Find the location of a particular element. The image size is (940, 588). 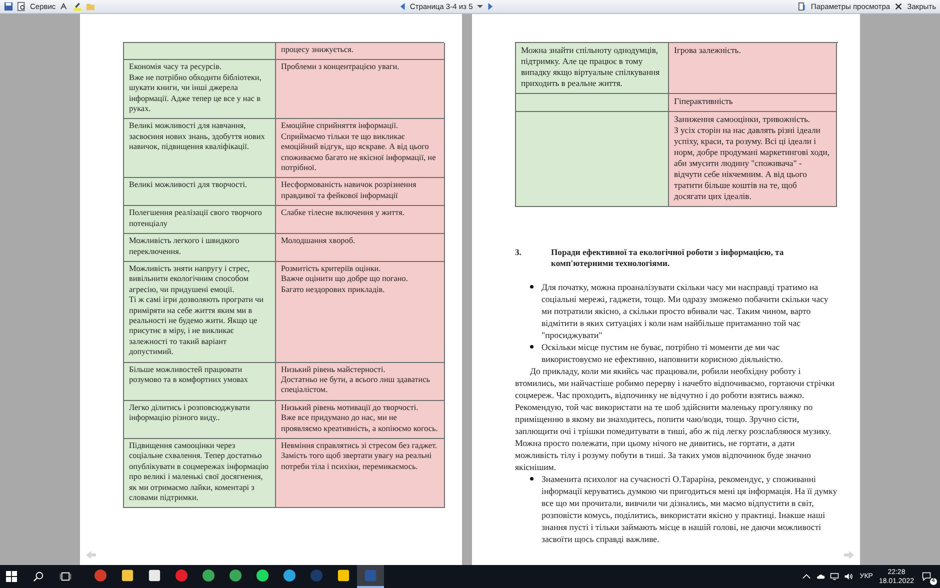

table-cell: процесу знижується. is located at coordinates (360, 51).